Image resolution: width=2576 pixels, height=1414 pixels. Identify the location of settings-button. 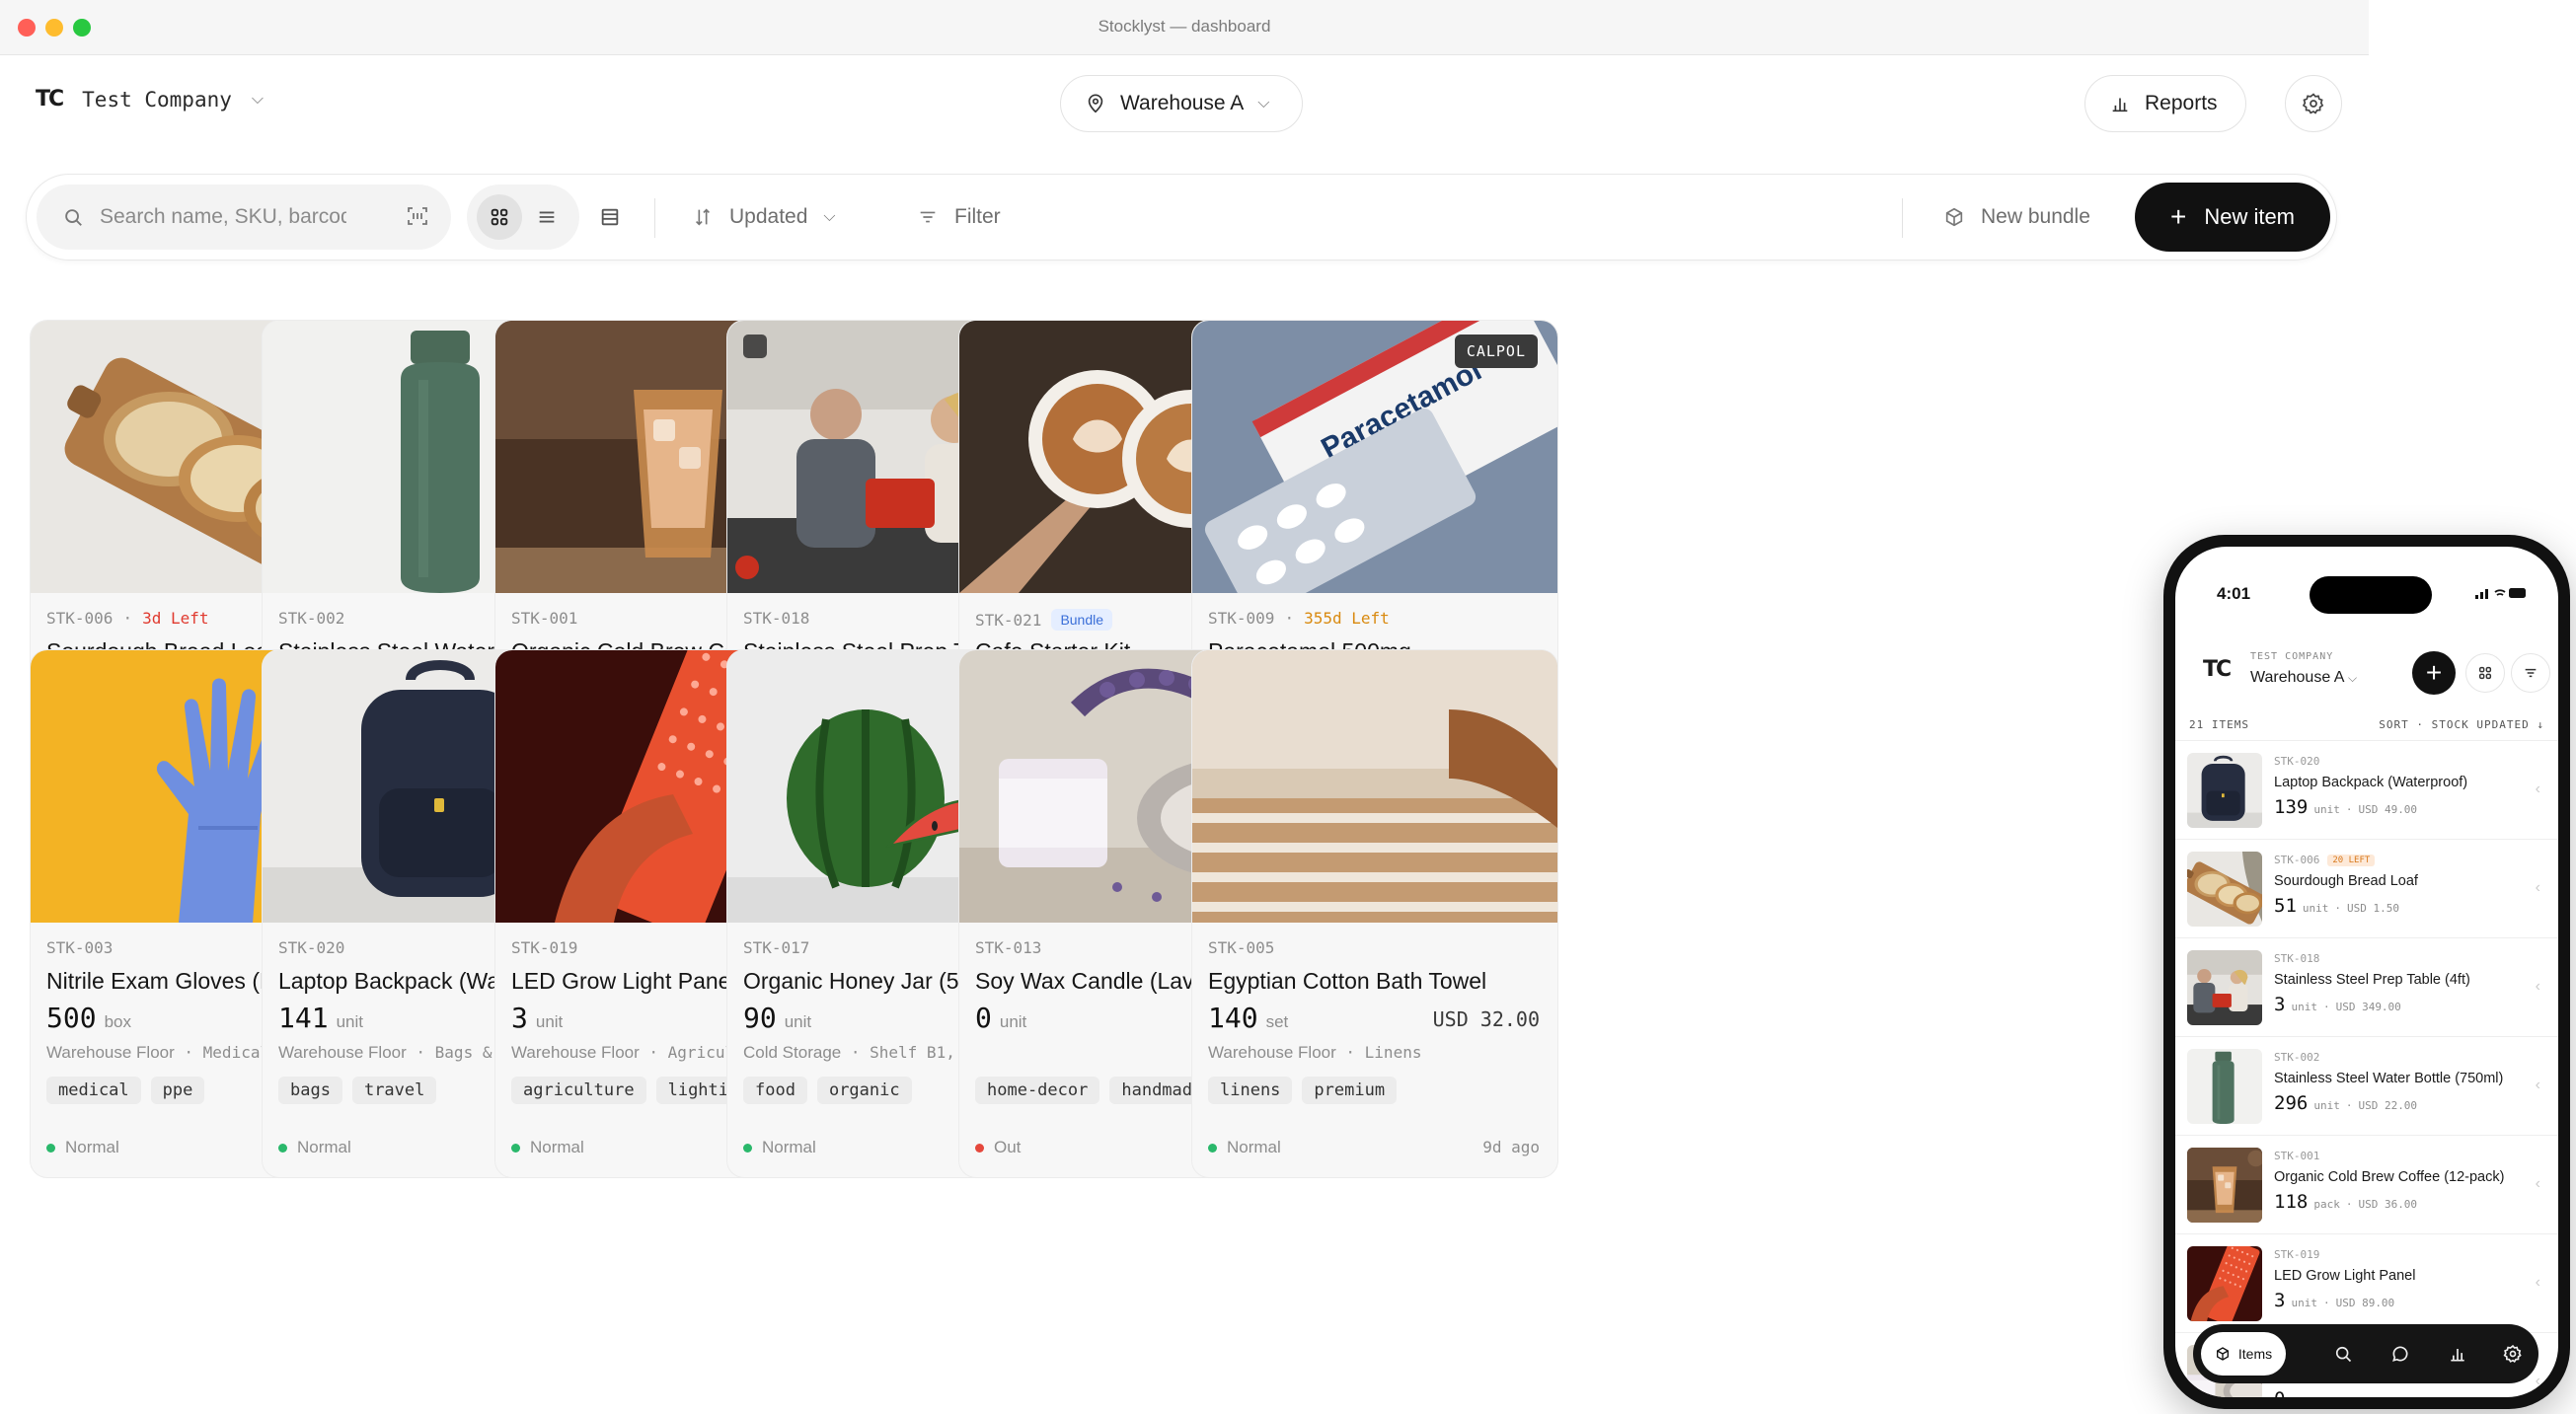
(2313, 103).